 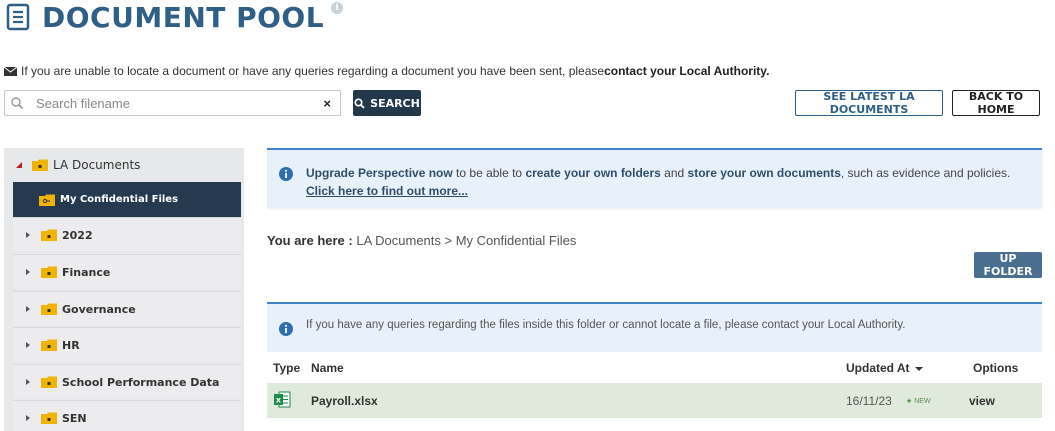 What do you see at coordinates (996, 103) in the screenshot?
I see `back-to-home-button: BACK TO HOME` at bounding box center [996, 103].